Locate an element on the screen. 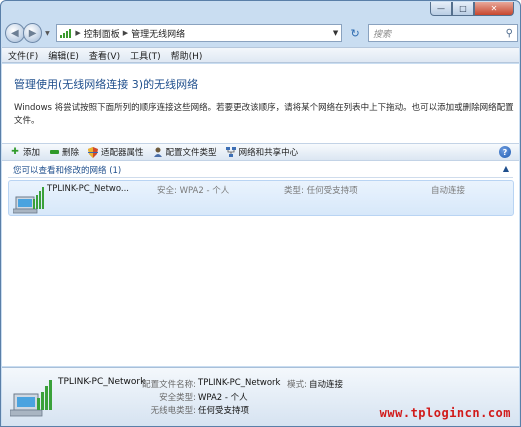  caption-controls: — □ ✕ is located at coordinates (472, 9).